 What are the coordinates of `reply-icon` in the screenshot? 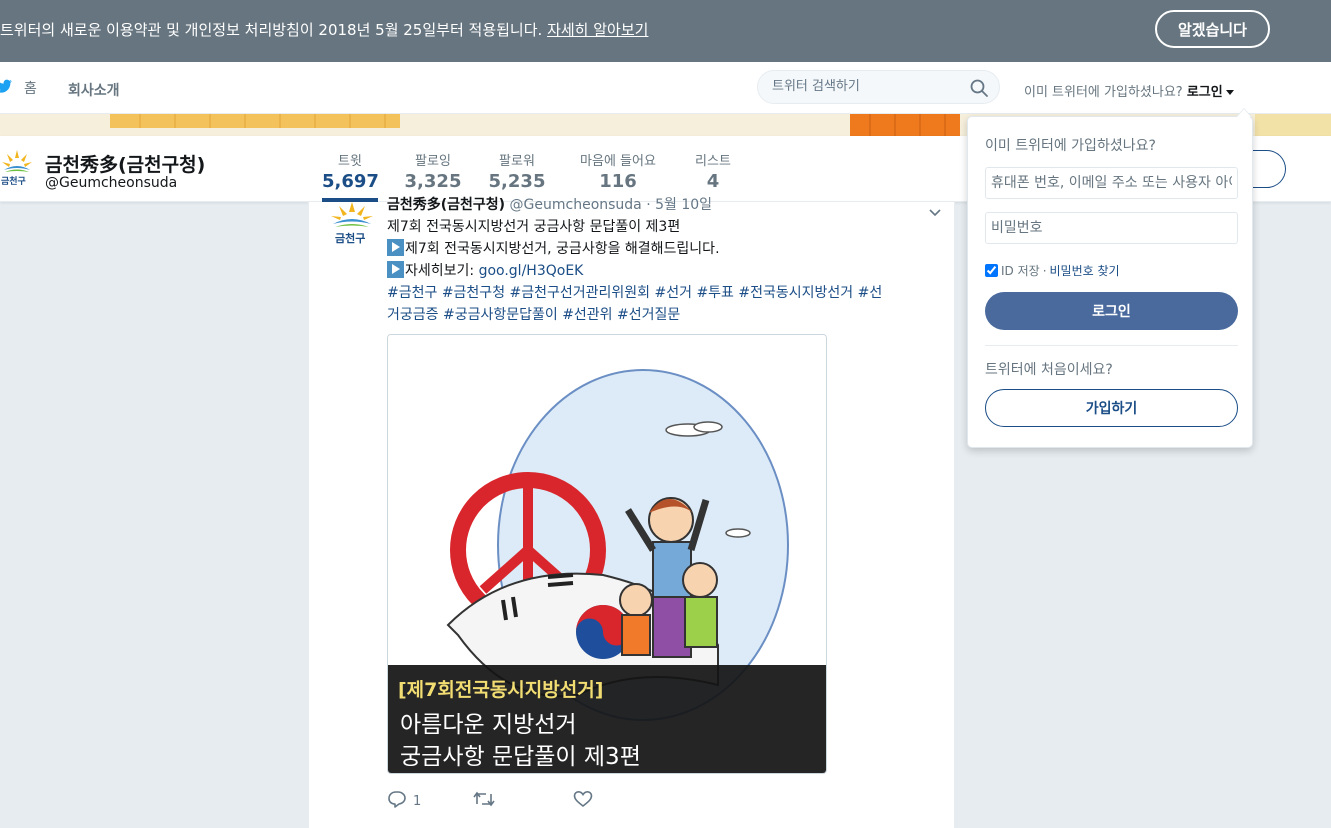 It's located at (397, 801).